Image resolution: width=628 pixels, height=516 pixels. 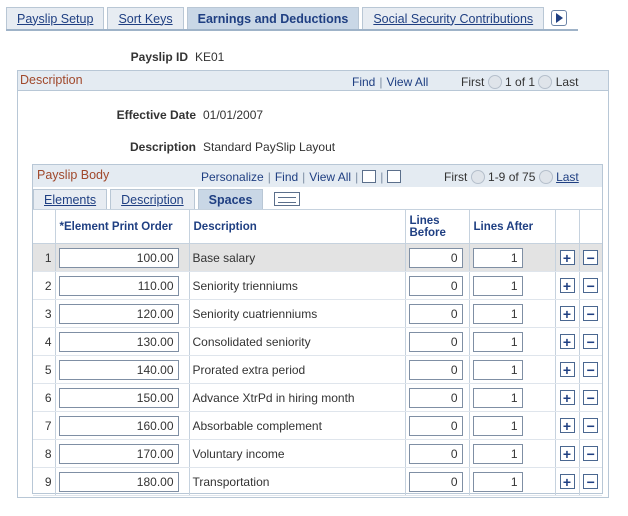 I want to click on personalize-link: Personalize, so click(x=232, y=177).